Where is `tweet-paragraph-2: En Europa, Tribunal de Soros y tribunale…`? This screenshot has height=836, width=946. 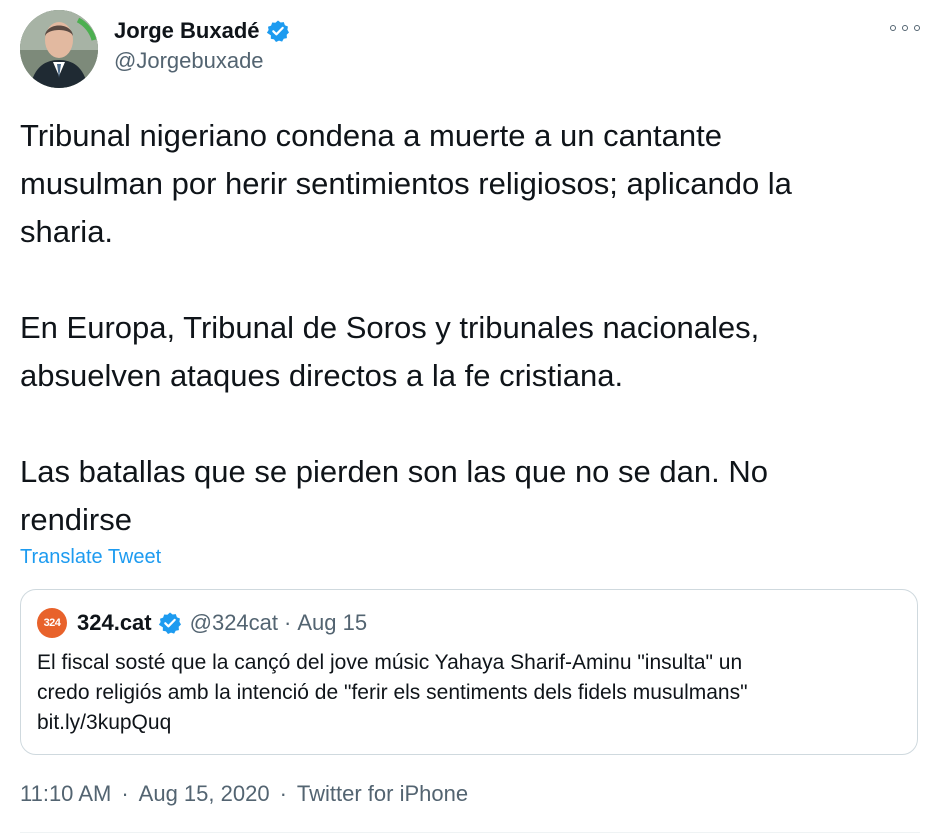 tweet-paragraph-2: En Europa, Tribunal de Soros y tribunale… is located at coordinates (470, 352).